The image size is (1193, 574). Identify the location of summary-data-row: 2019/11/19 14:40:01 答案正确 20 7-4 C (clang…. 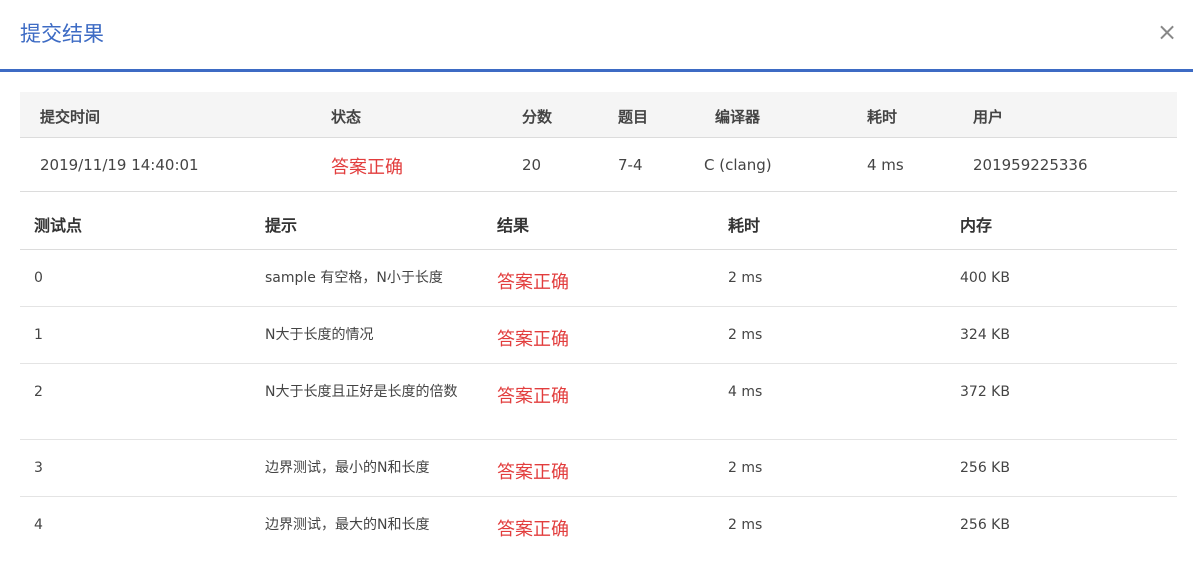
(598, 165).